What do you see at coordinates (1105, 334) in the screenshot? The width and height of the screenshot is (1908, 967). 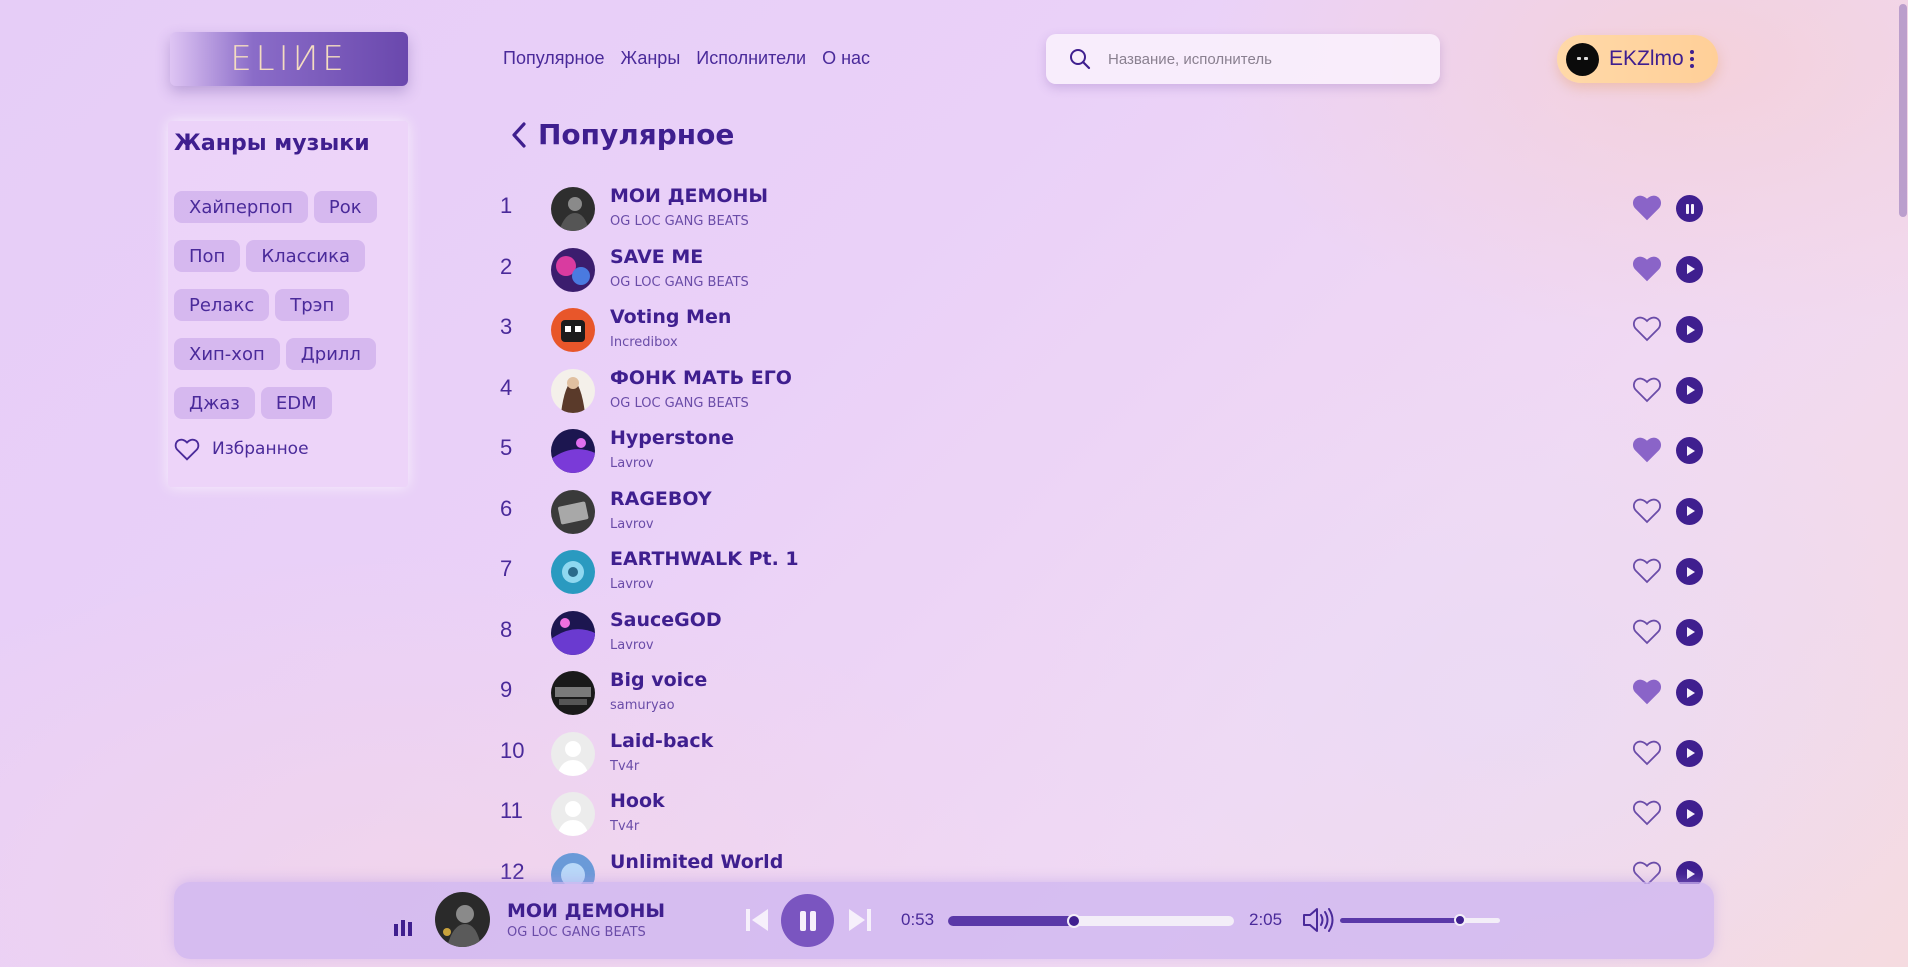 I see `track-row: 3 Voting Men Incredibox` at bounding box center [1105, 334].